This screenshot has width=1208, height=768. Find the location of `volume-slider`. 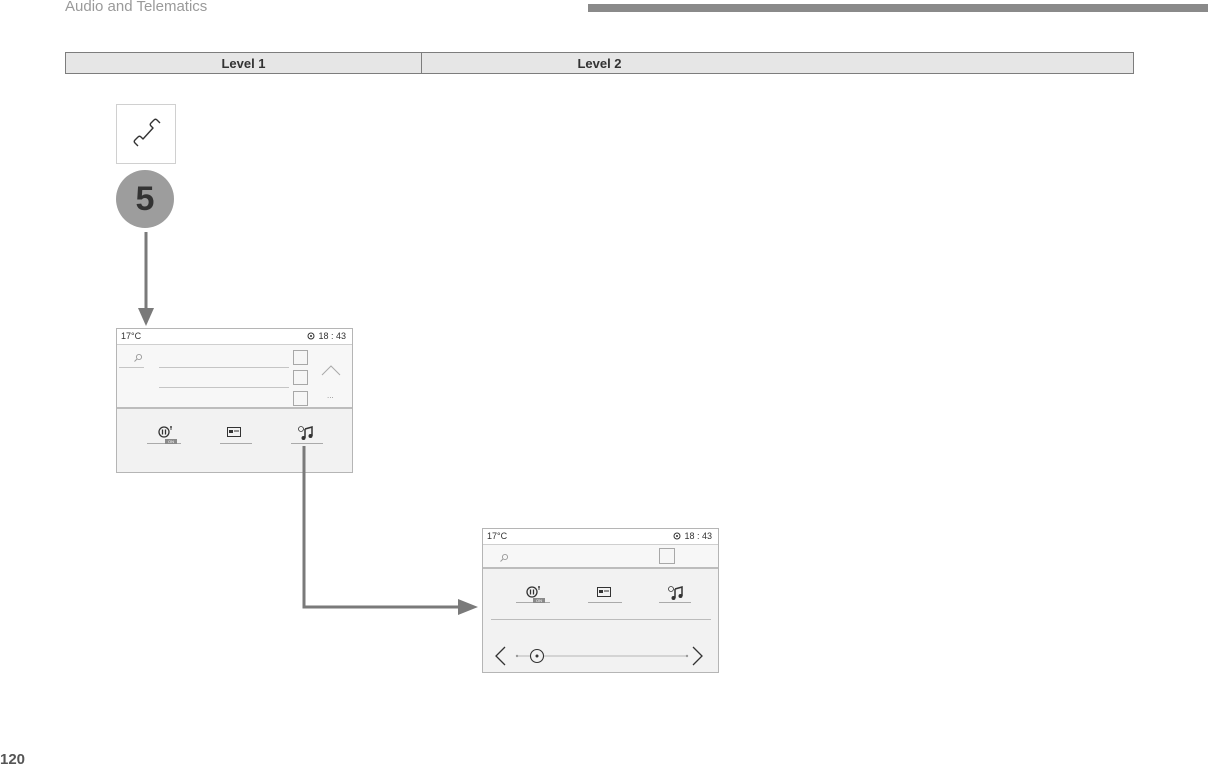

volume-slider is located at coordinates (603, 656).